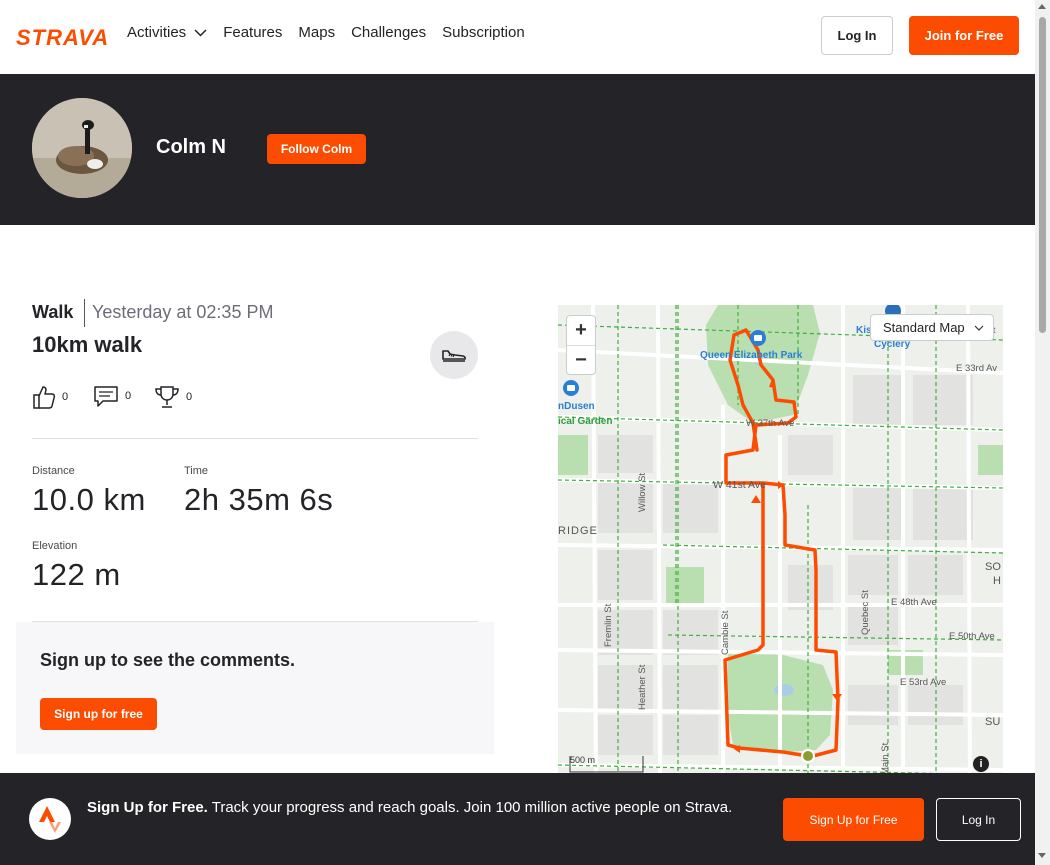 Image resolution: width=1050 pixels, height=865 pixels. Describe the element at coordinates (191, 147) in the screenshot. I see `athlete-name: Colm N` at that location.